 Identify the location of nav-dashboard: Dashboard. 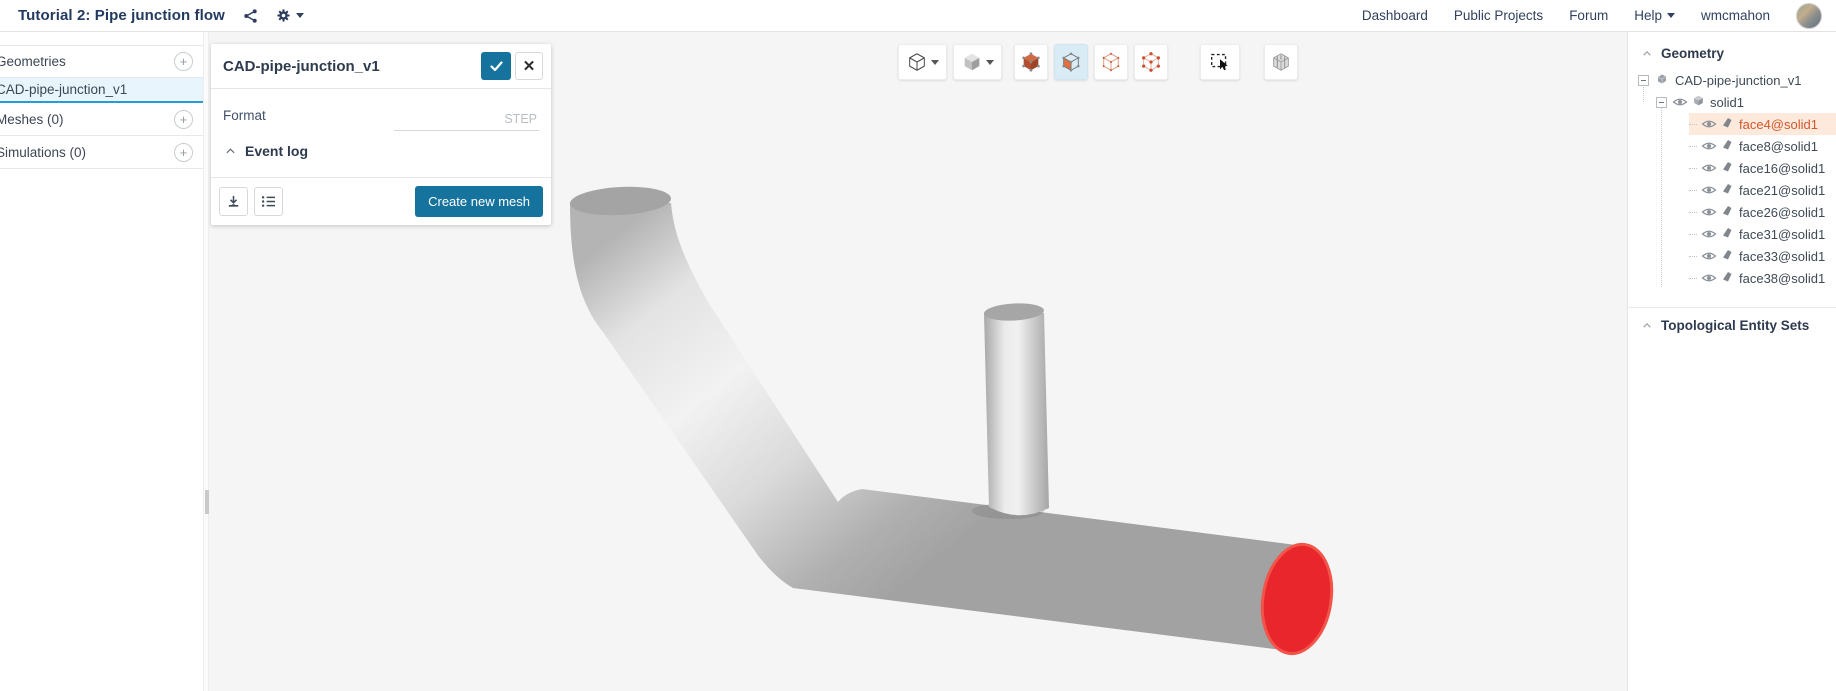
(1395, 15).